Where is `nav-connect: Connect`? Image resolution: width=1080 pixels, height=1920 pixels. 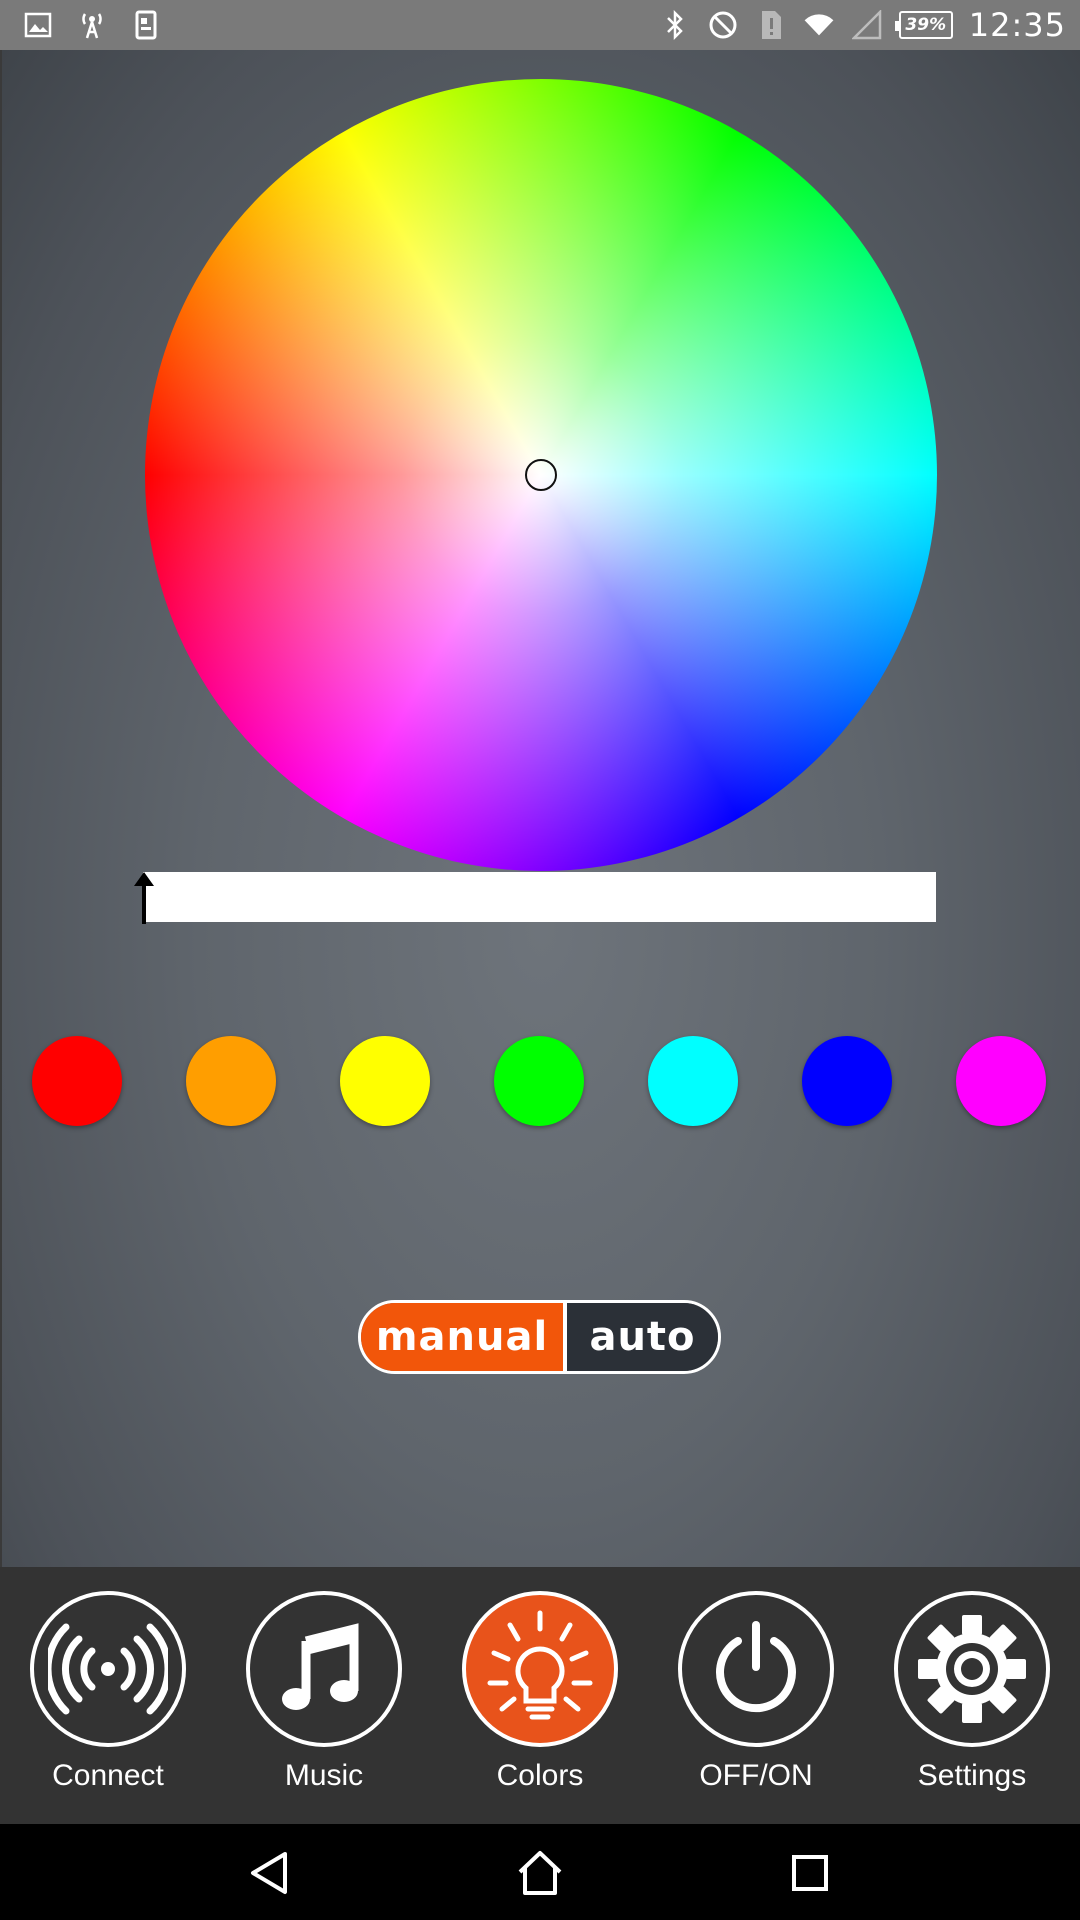 nav-connect: Connect is located at coordinates (108, 1692).